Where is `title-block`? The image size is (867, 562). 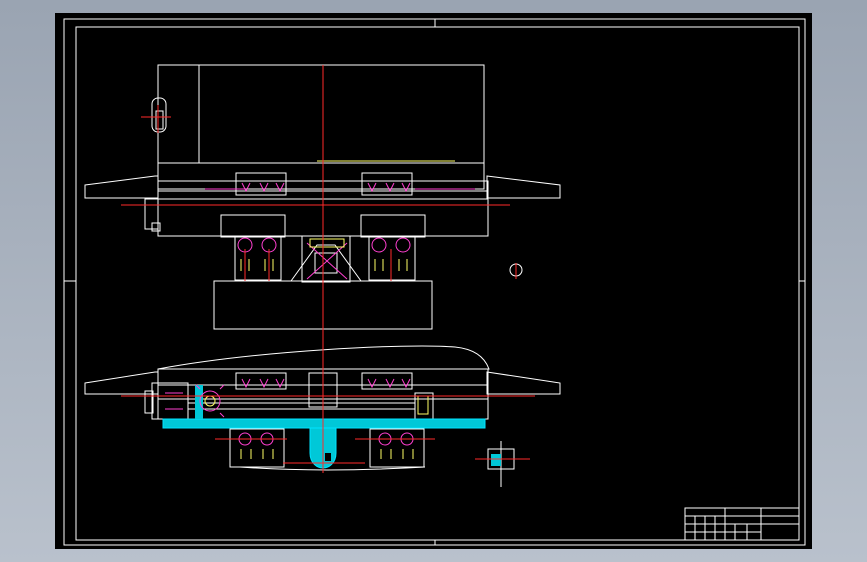 title-block is located at coordinates (742, 524).